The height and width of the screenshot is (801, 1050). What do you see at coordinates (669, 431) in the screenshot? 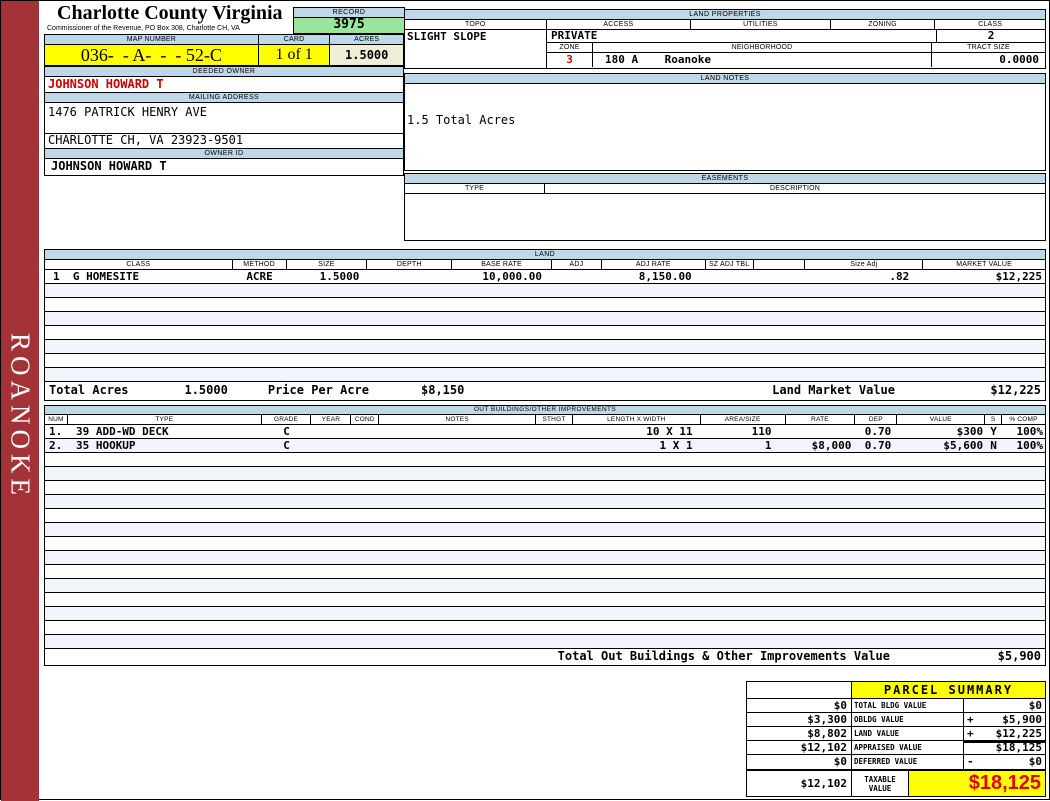
I see `ob-row1-length-width: 10 X 11` at bounding box center [669, 431].